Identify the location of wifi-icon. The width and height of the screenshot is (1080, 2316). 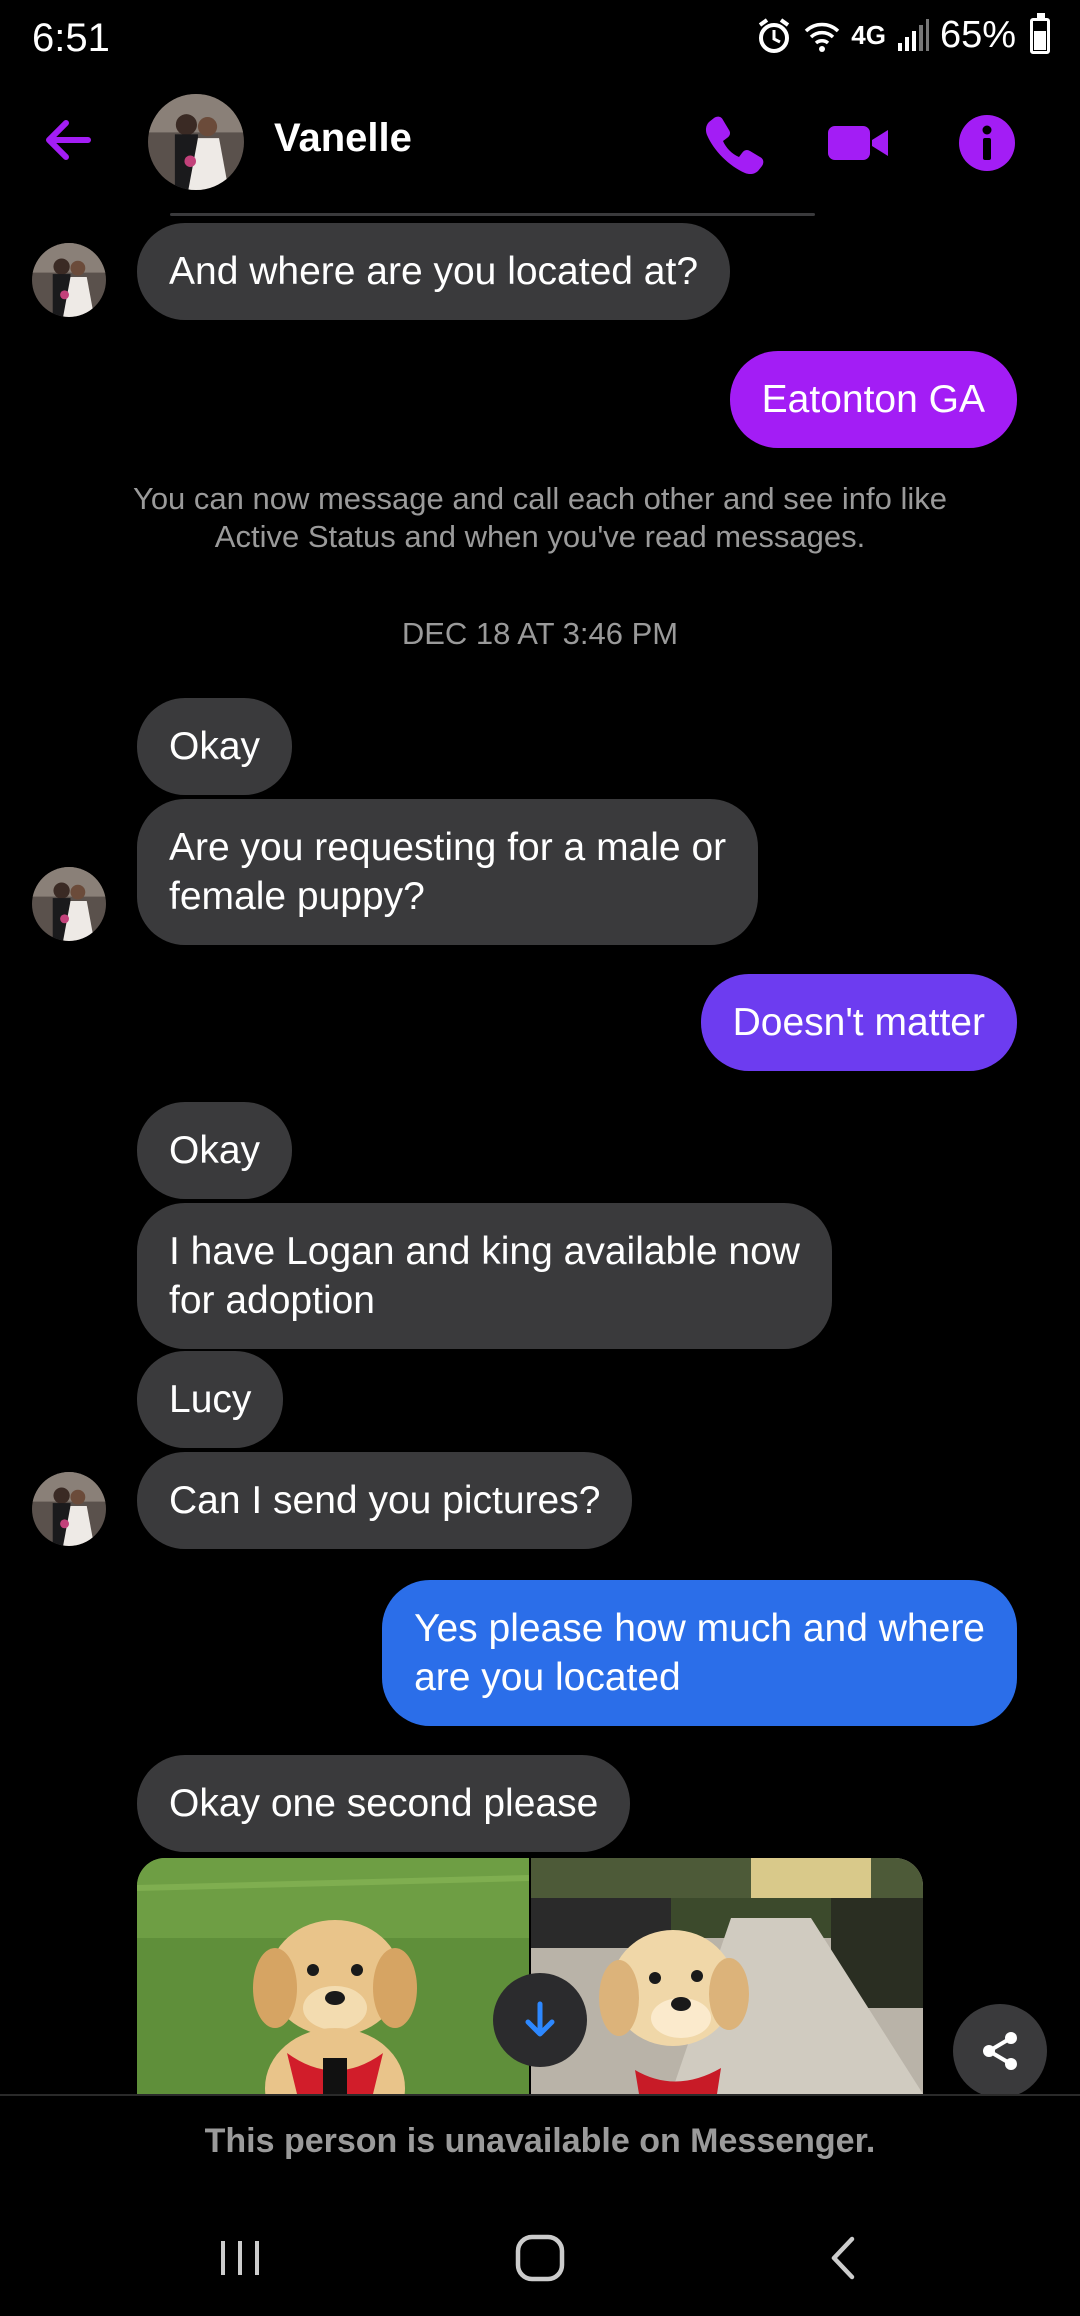
(822, 37).